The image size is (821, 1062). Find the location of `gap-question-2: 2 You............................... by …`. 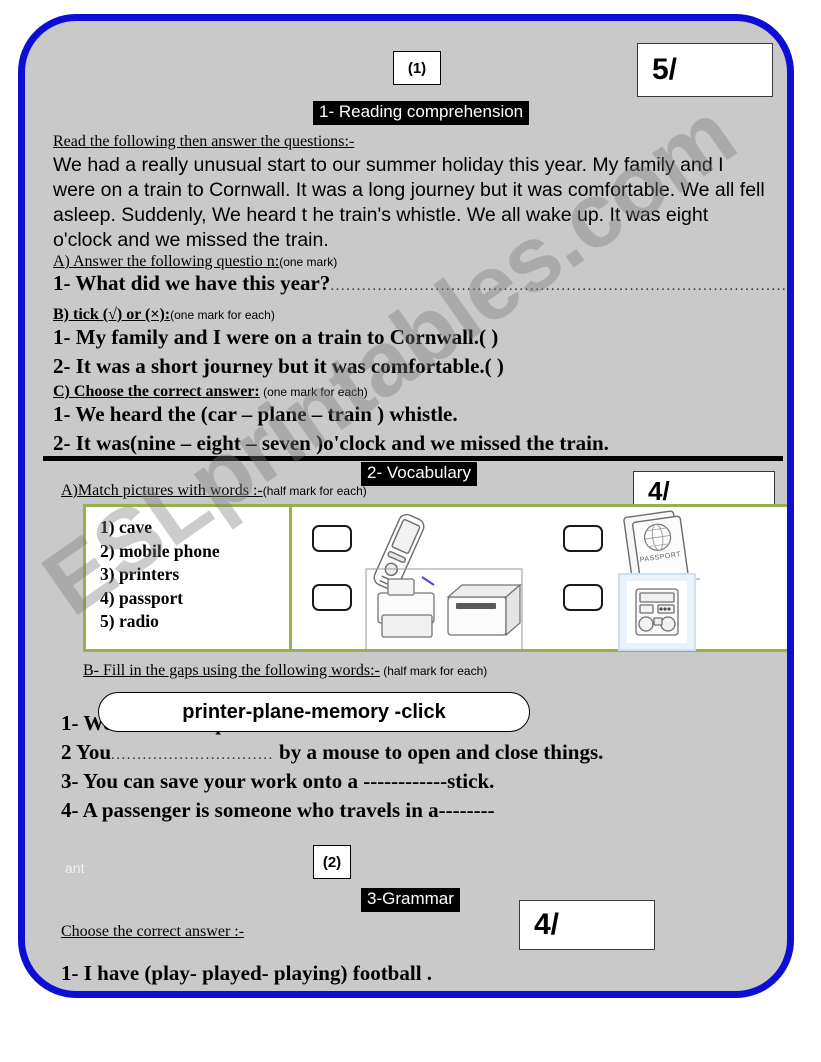

gap-question-2: 2 You............................... by … is located at coordinates (332, 752).